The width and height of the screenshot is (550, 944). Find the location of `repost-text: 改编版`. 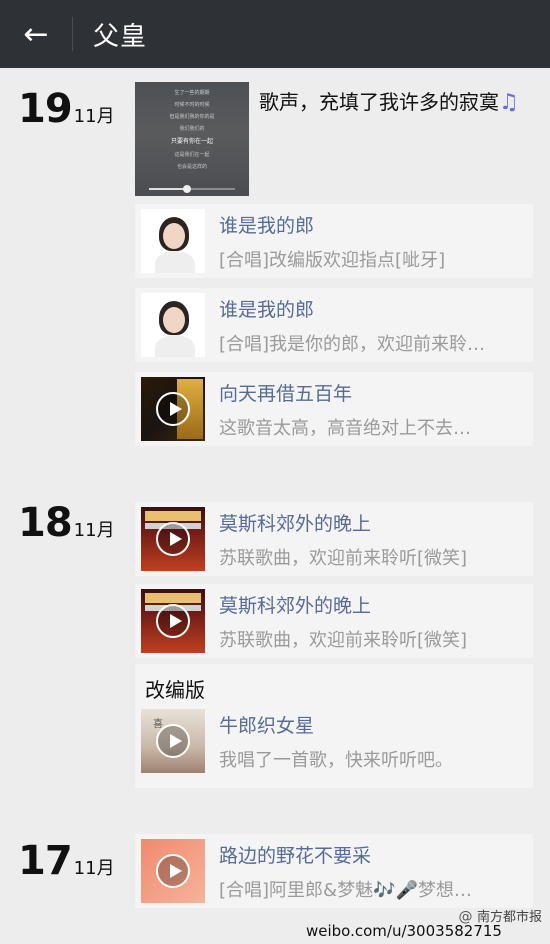

repost-text: 改编版 is located at coordinates (175, 690).